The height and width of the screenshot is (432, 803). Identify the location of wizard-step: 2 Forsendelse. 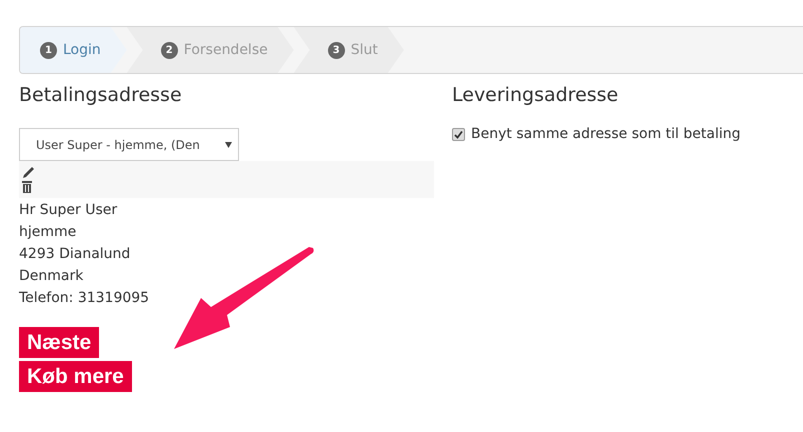
(210, 50).